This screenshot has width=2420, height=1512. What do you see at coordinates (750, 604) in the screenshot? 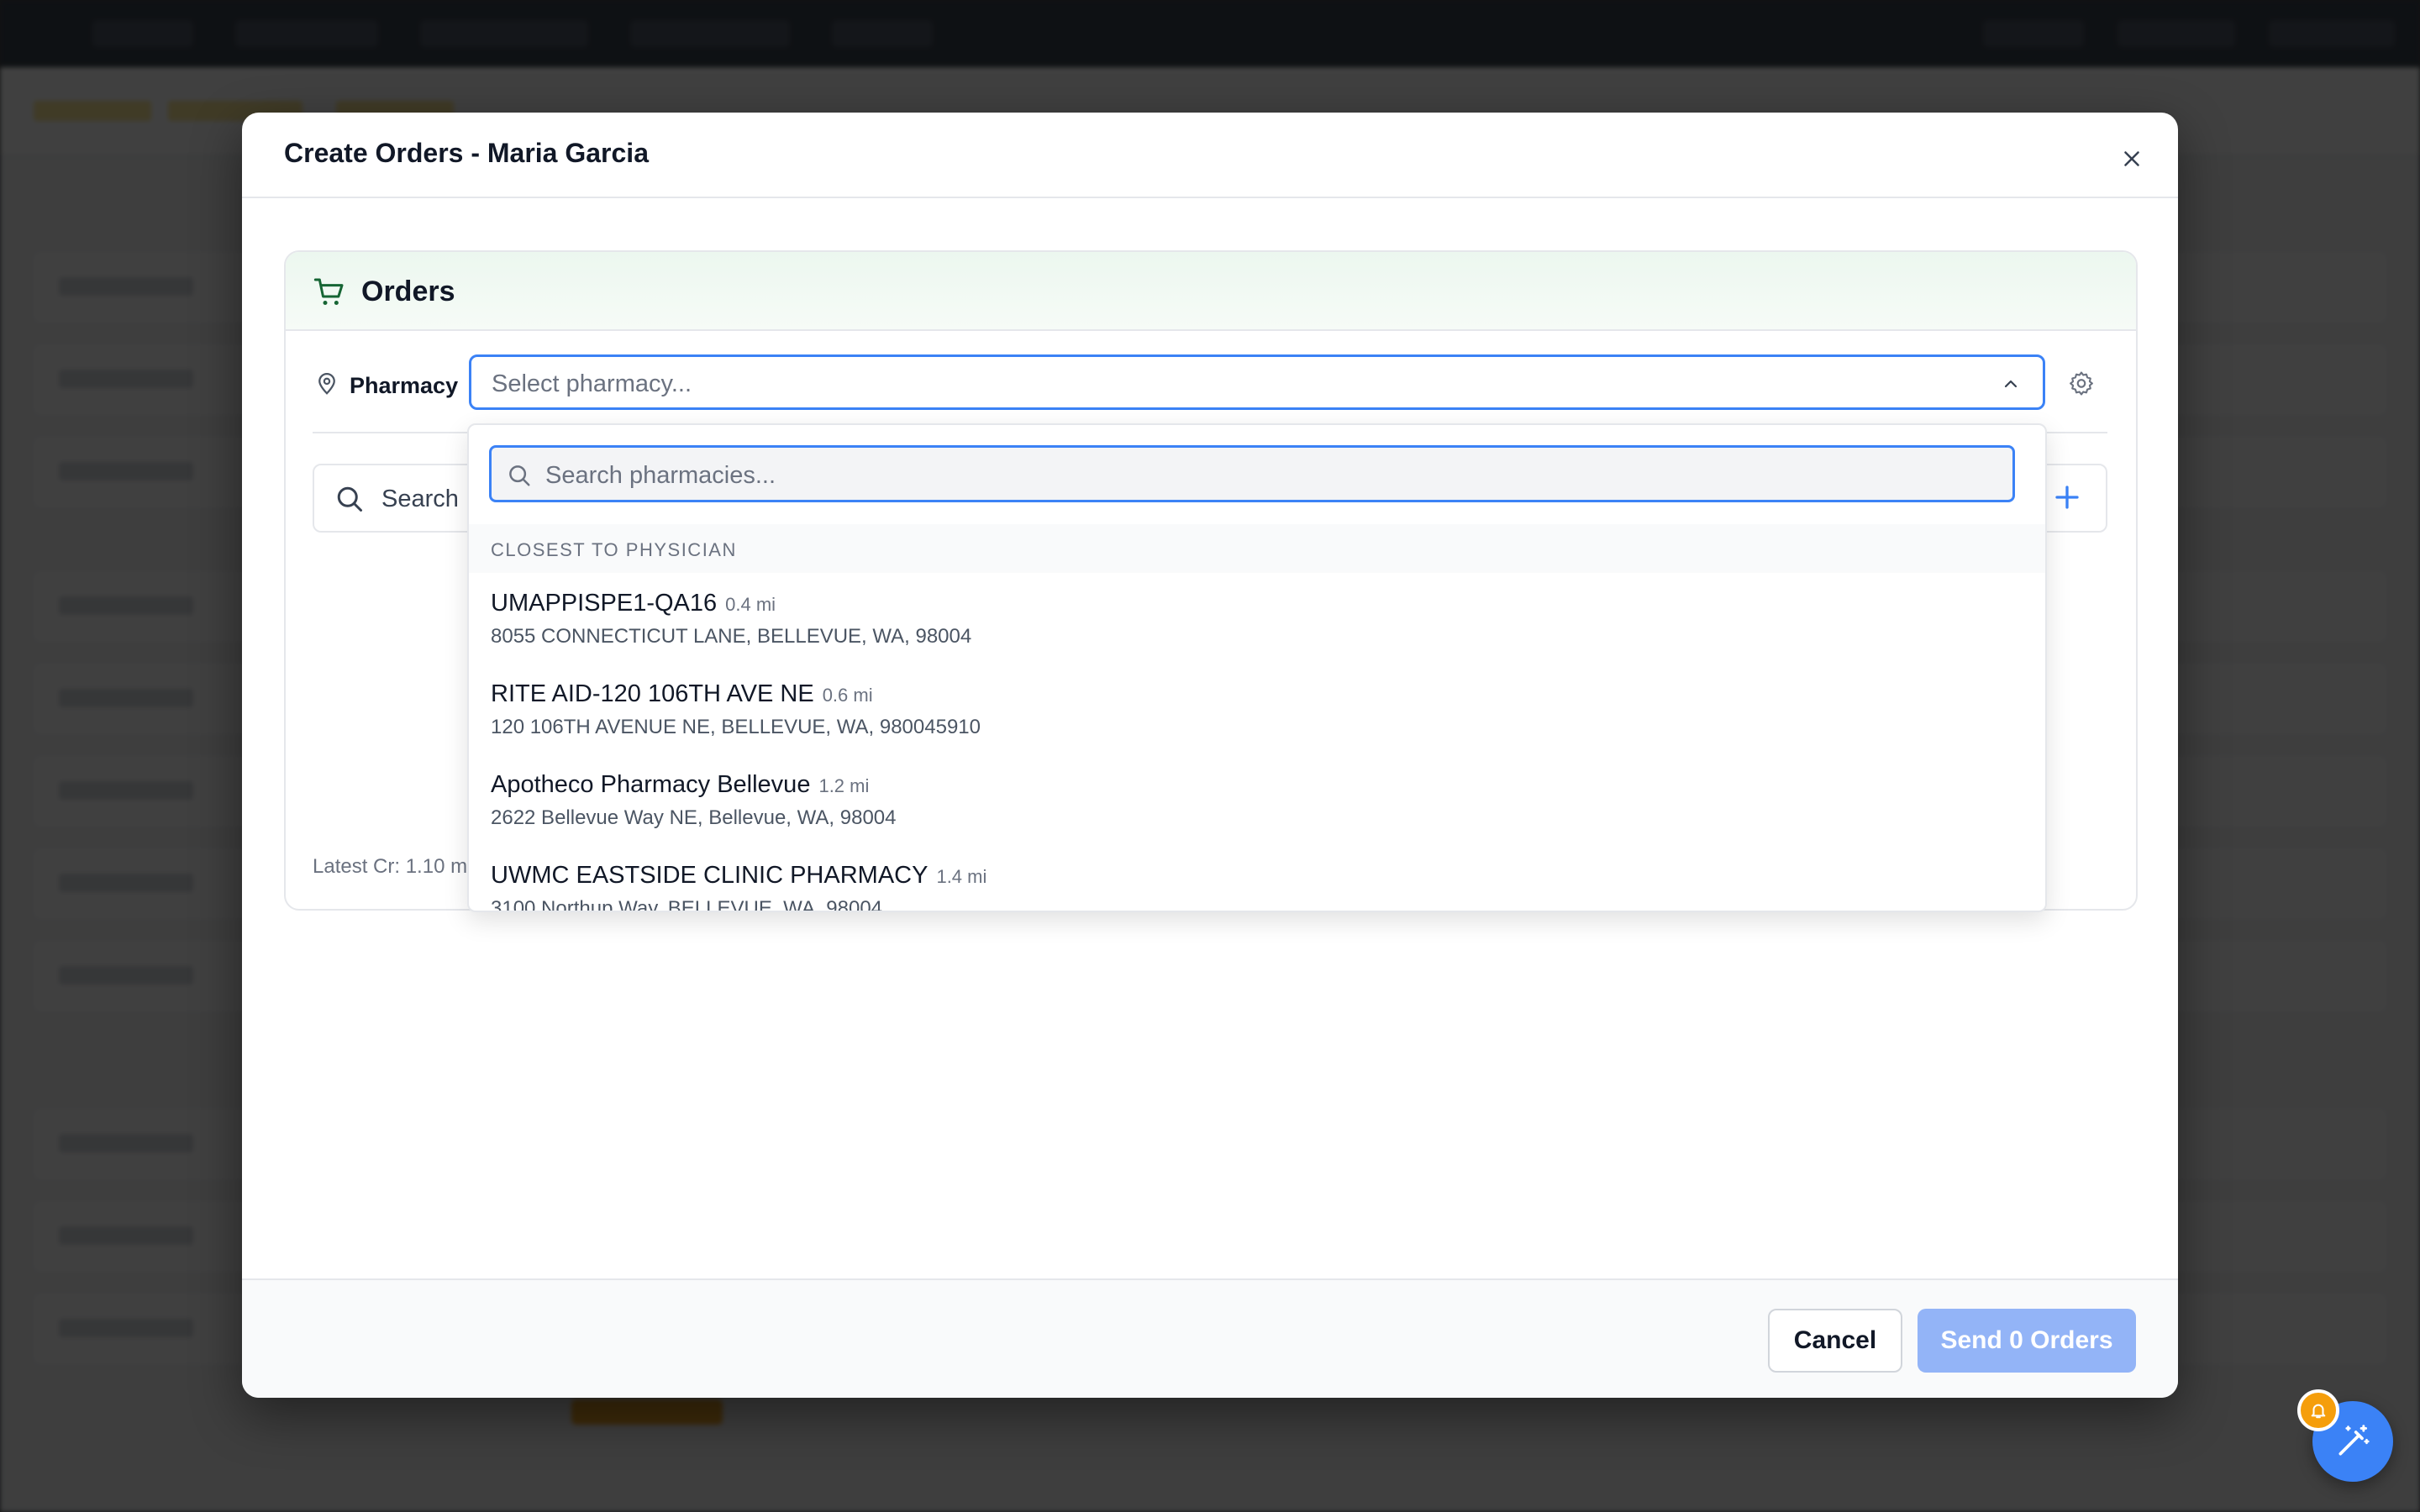
I see `pharmacy-option-distance: 0.4 mi` at bounding box center [750, 604].